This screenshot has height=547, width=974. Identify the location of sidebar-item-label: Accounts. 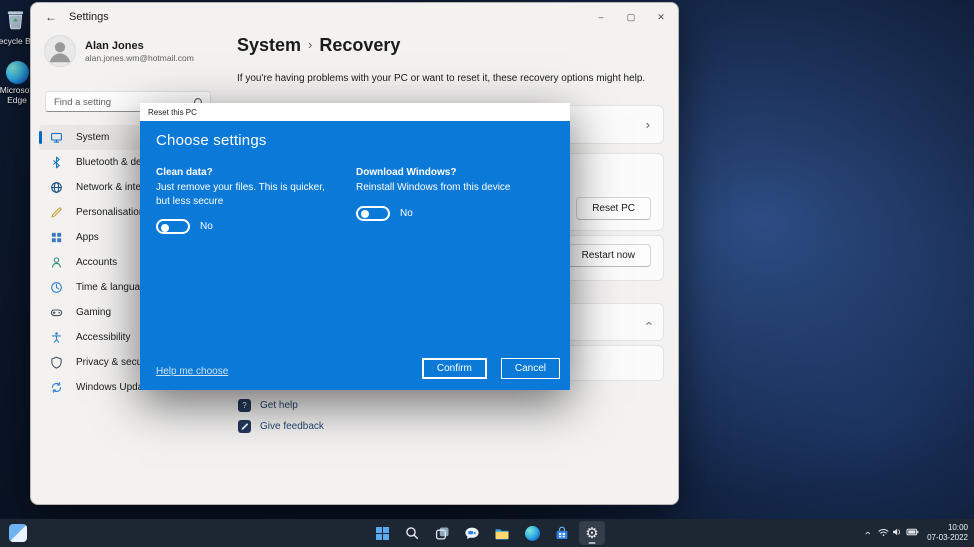
(97, 262).